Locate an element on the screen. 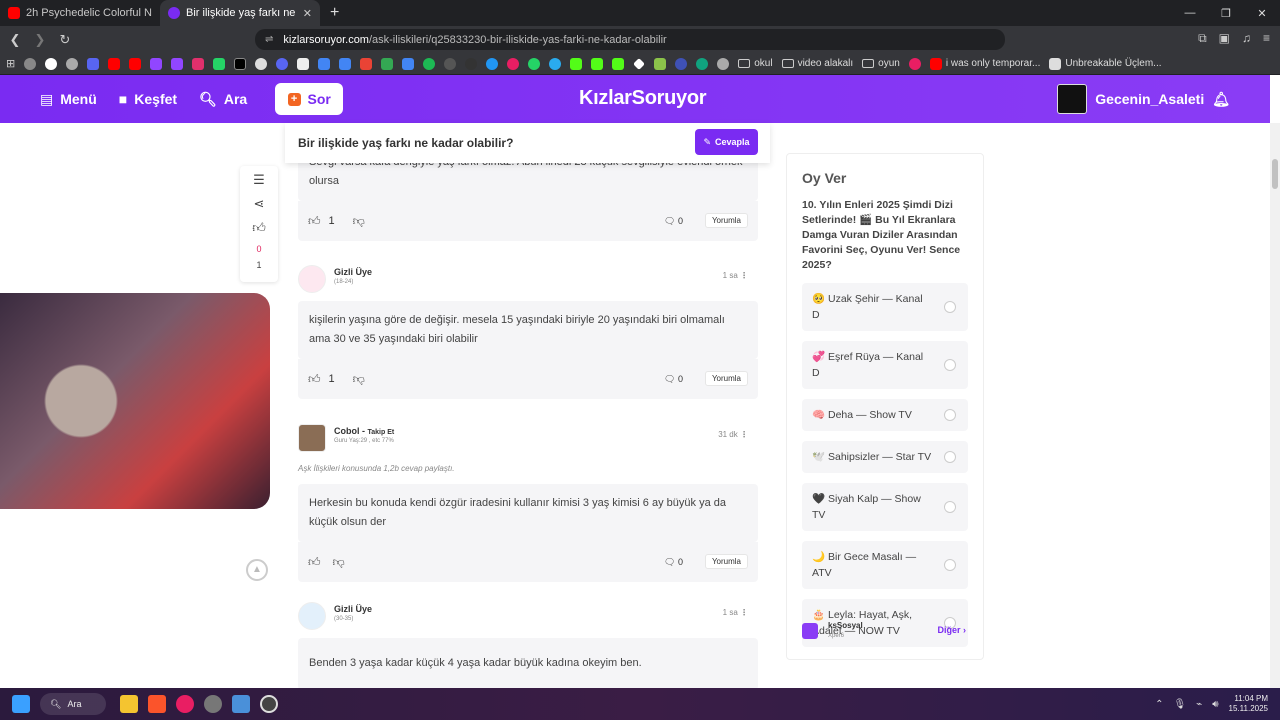  network-icon: ⌁ is located at coordinates (1199, 704).